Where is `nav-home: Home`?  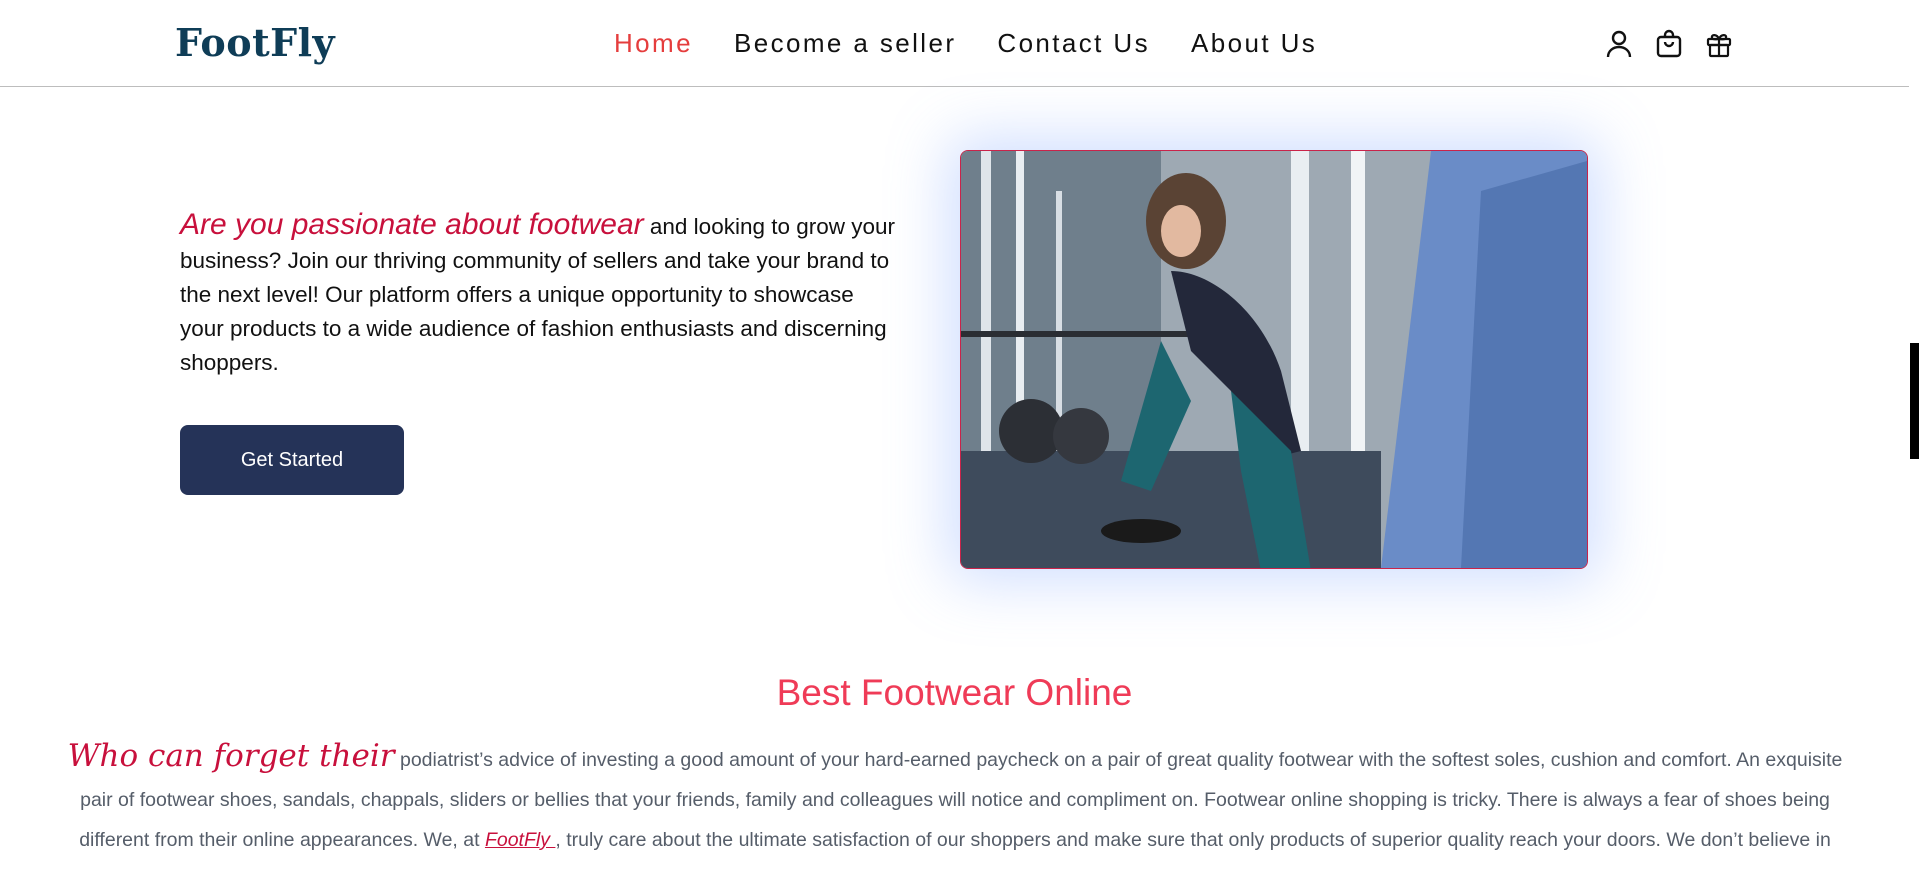
nav-home: Home is located at coordinates (653, 43).